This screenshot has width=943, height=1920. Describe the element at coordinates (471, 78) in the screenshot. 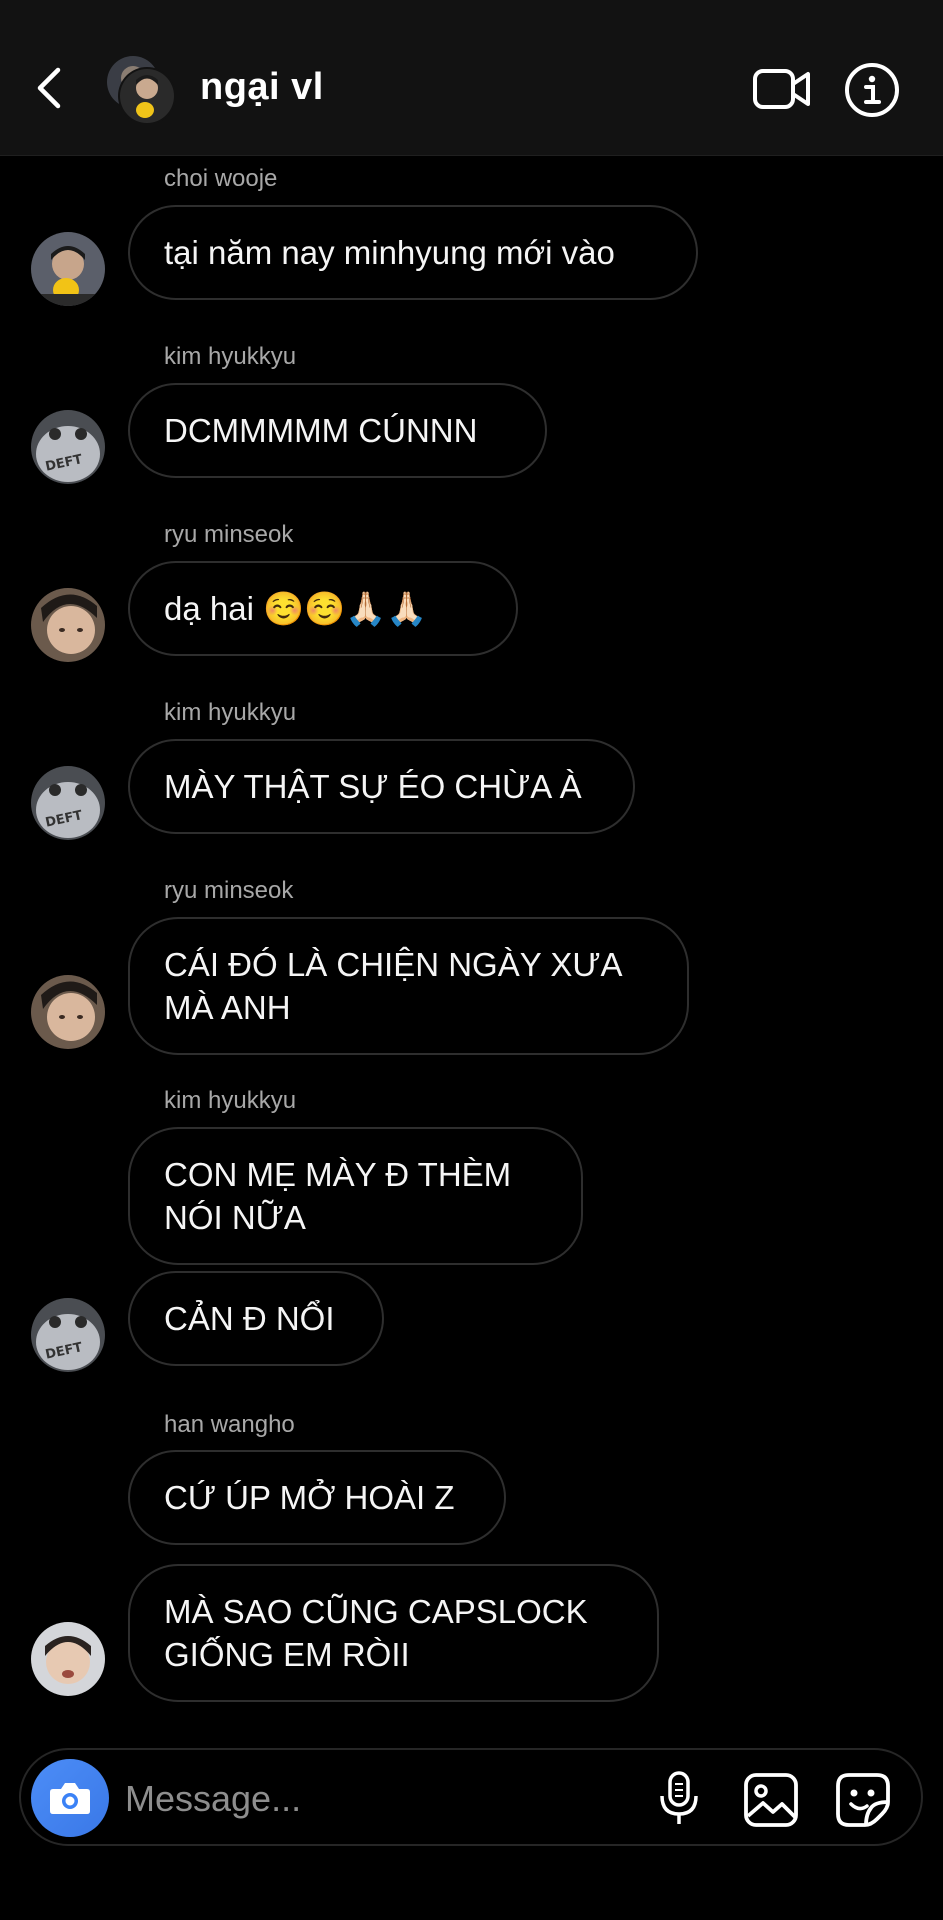

I see `chat-header: ngại vl` at that location.